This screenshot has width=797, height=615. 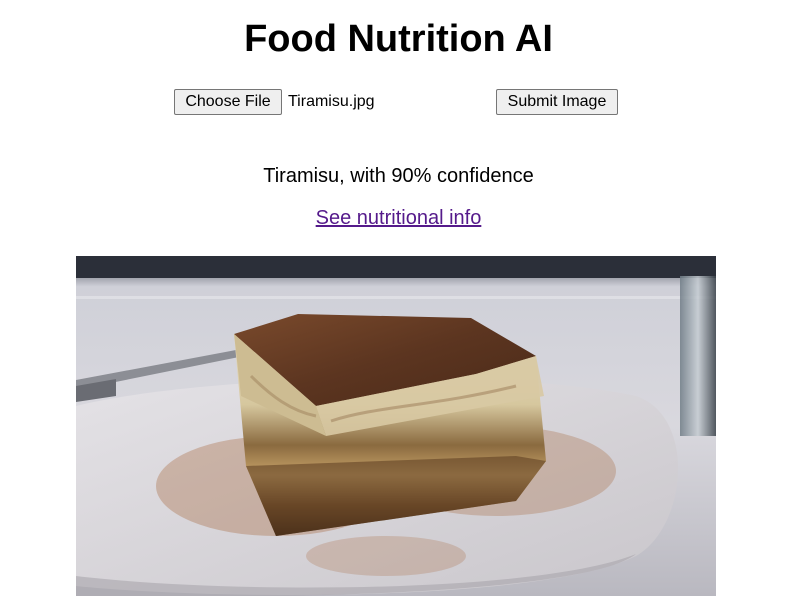 I want to click on nutrition-link-container: See nutritional info, so click(x=398, y=218).